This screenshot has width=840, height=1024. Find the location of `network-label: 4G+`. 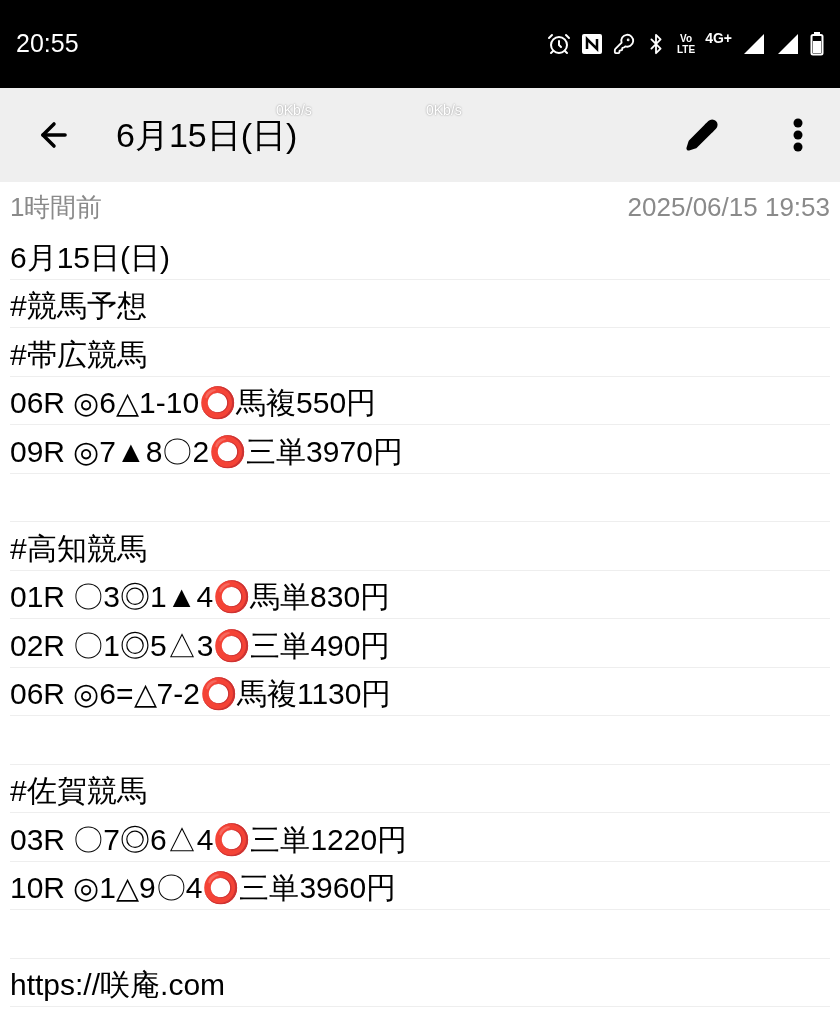

network-label: 4G+ is located at coordinates (718, 38).